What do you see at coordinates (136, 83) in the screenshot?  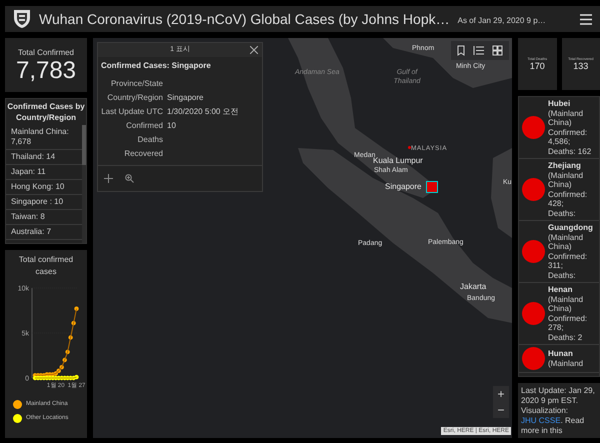 I see `field-label: Province/State` at bounding box center [136, 83].